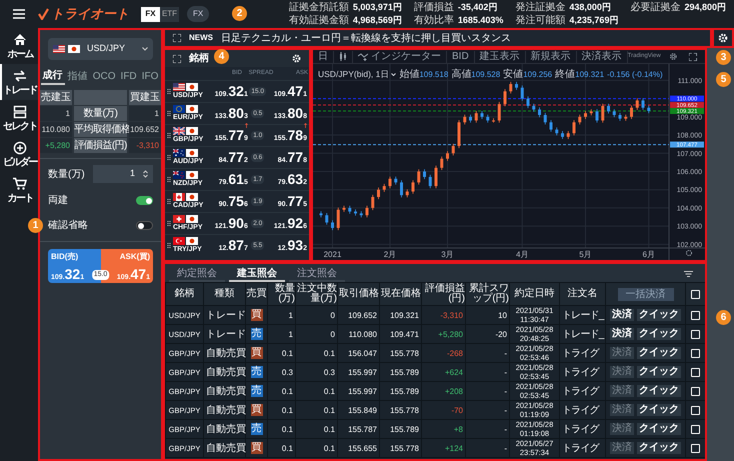 The image size is (734, 461). What do you see at coordinates (52, 76) in the screenshot?
I see `order-type-tab: 成行` at bounding box center [52, 76].